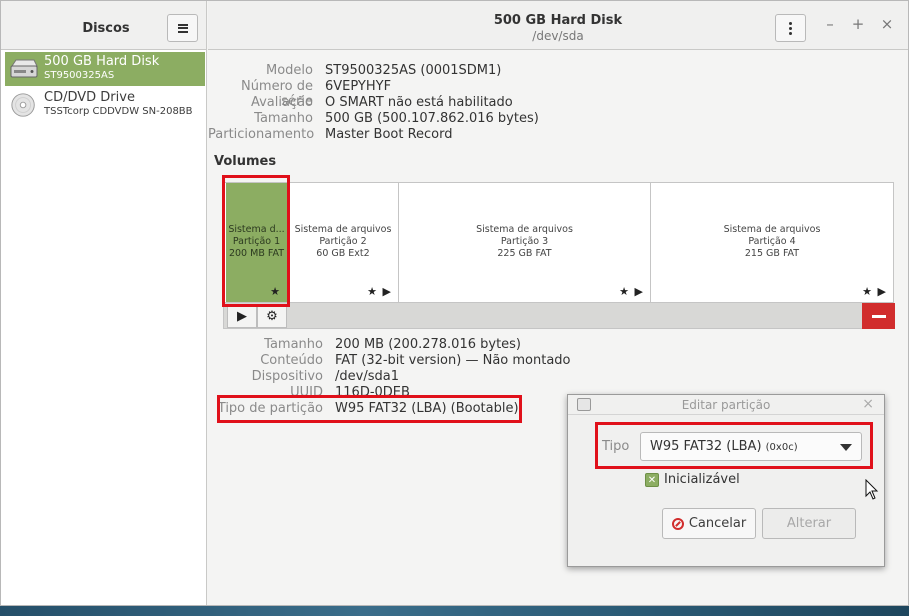 The height and width of the screenshot is (616, 909). I want to click on minimize-button: –, so click(830, 24).